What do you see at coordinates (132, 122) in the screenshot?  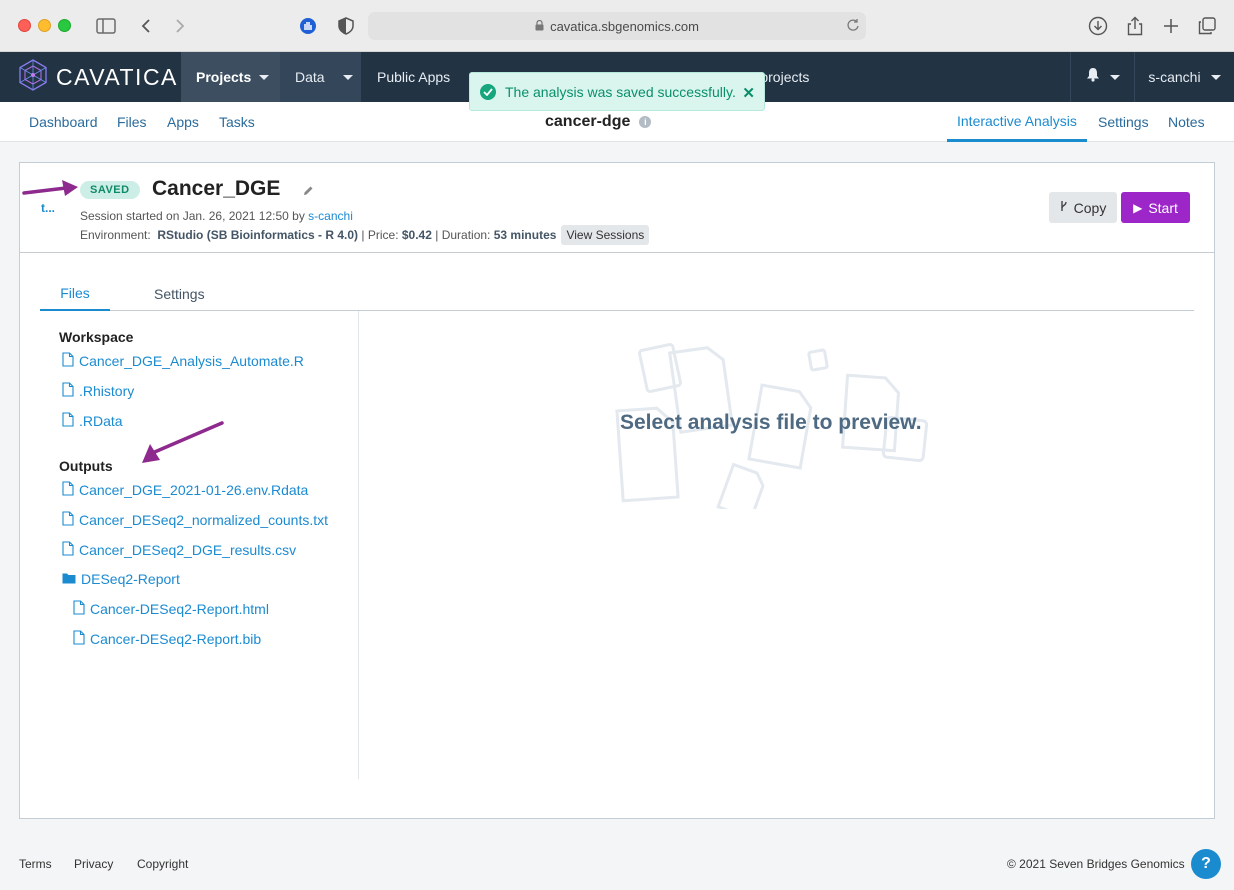 I see `subnav-files: Files` at bounding box center [132, 122].